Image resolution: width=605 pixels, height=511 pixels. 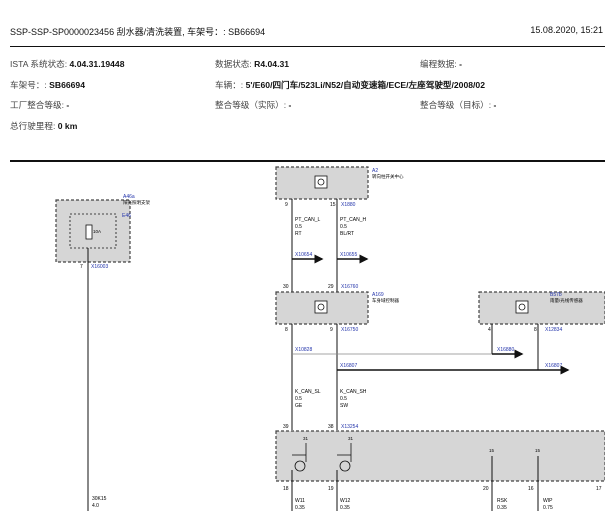 What do you see at coordinates (308, 220) in the screenshot?
I see `wire-can-l-name: PT_CAN_L` at bounding box center [308, 220].